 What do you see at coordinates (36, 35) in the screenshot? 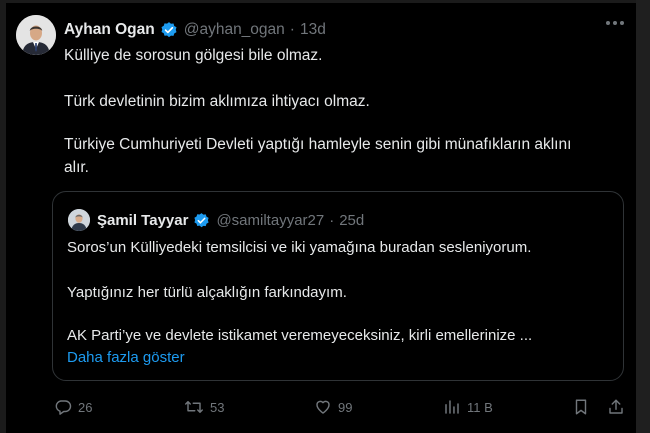
I see `author-avatar` at bounding box center [36, 35].